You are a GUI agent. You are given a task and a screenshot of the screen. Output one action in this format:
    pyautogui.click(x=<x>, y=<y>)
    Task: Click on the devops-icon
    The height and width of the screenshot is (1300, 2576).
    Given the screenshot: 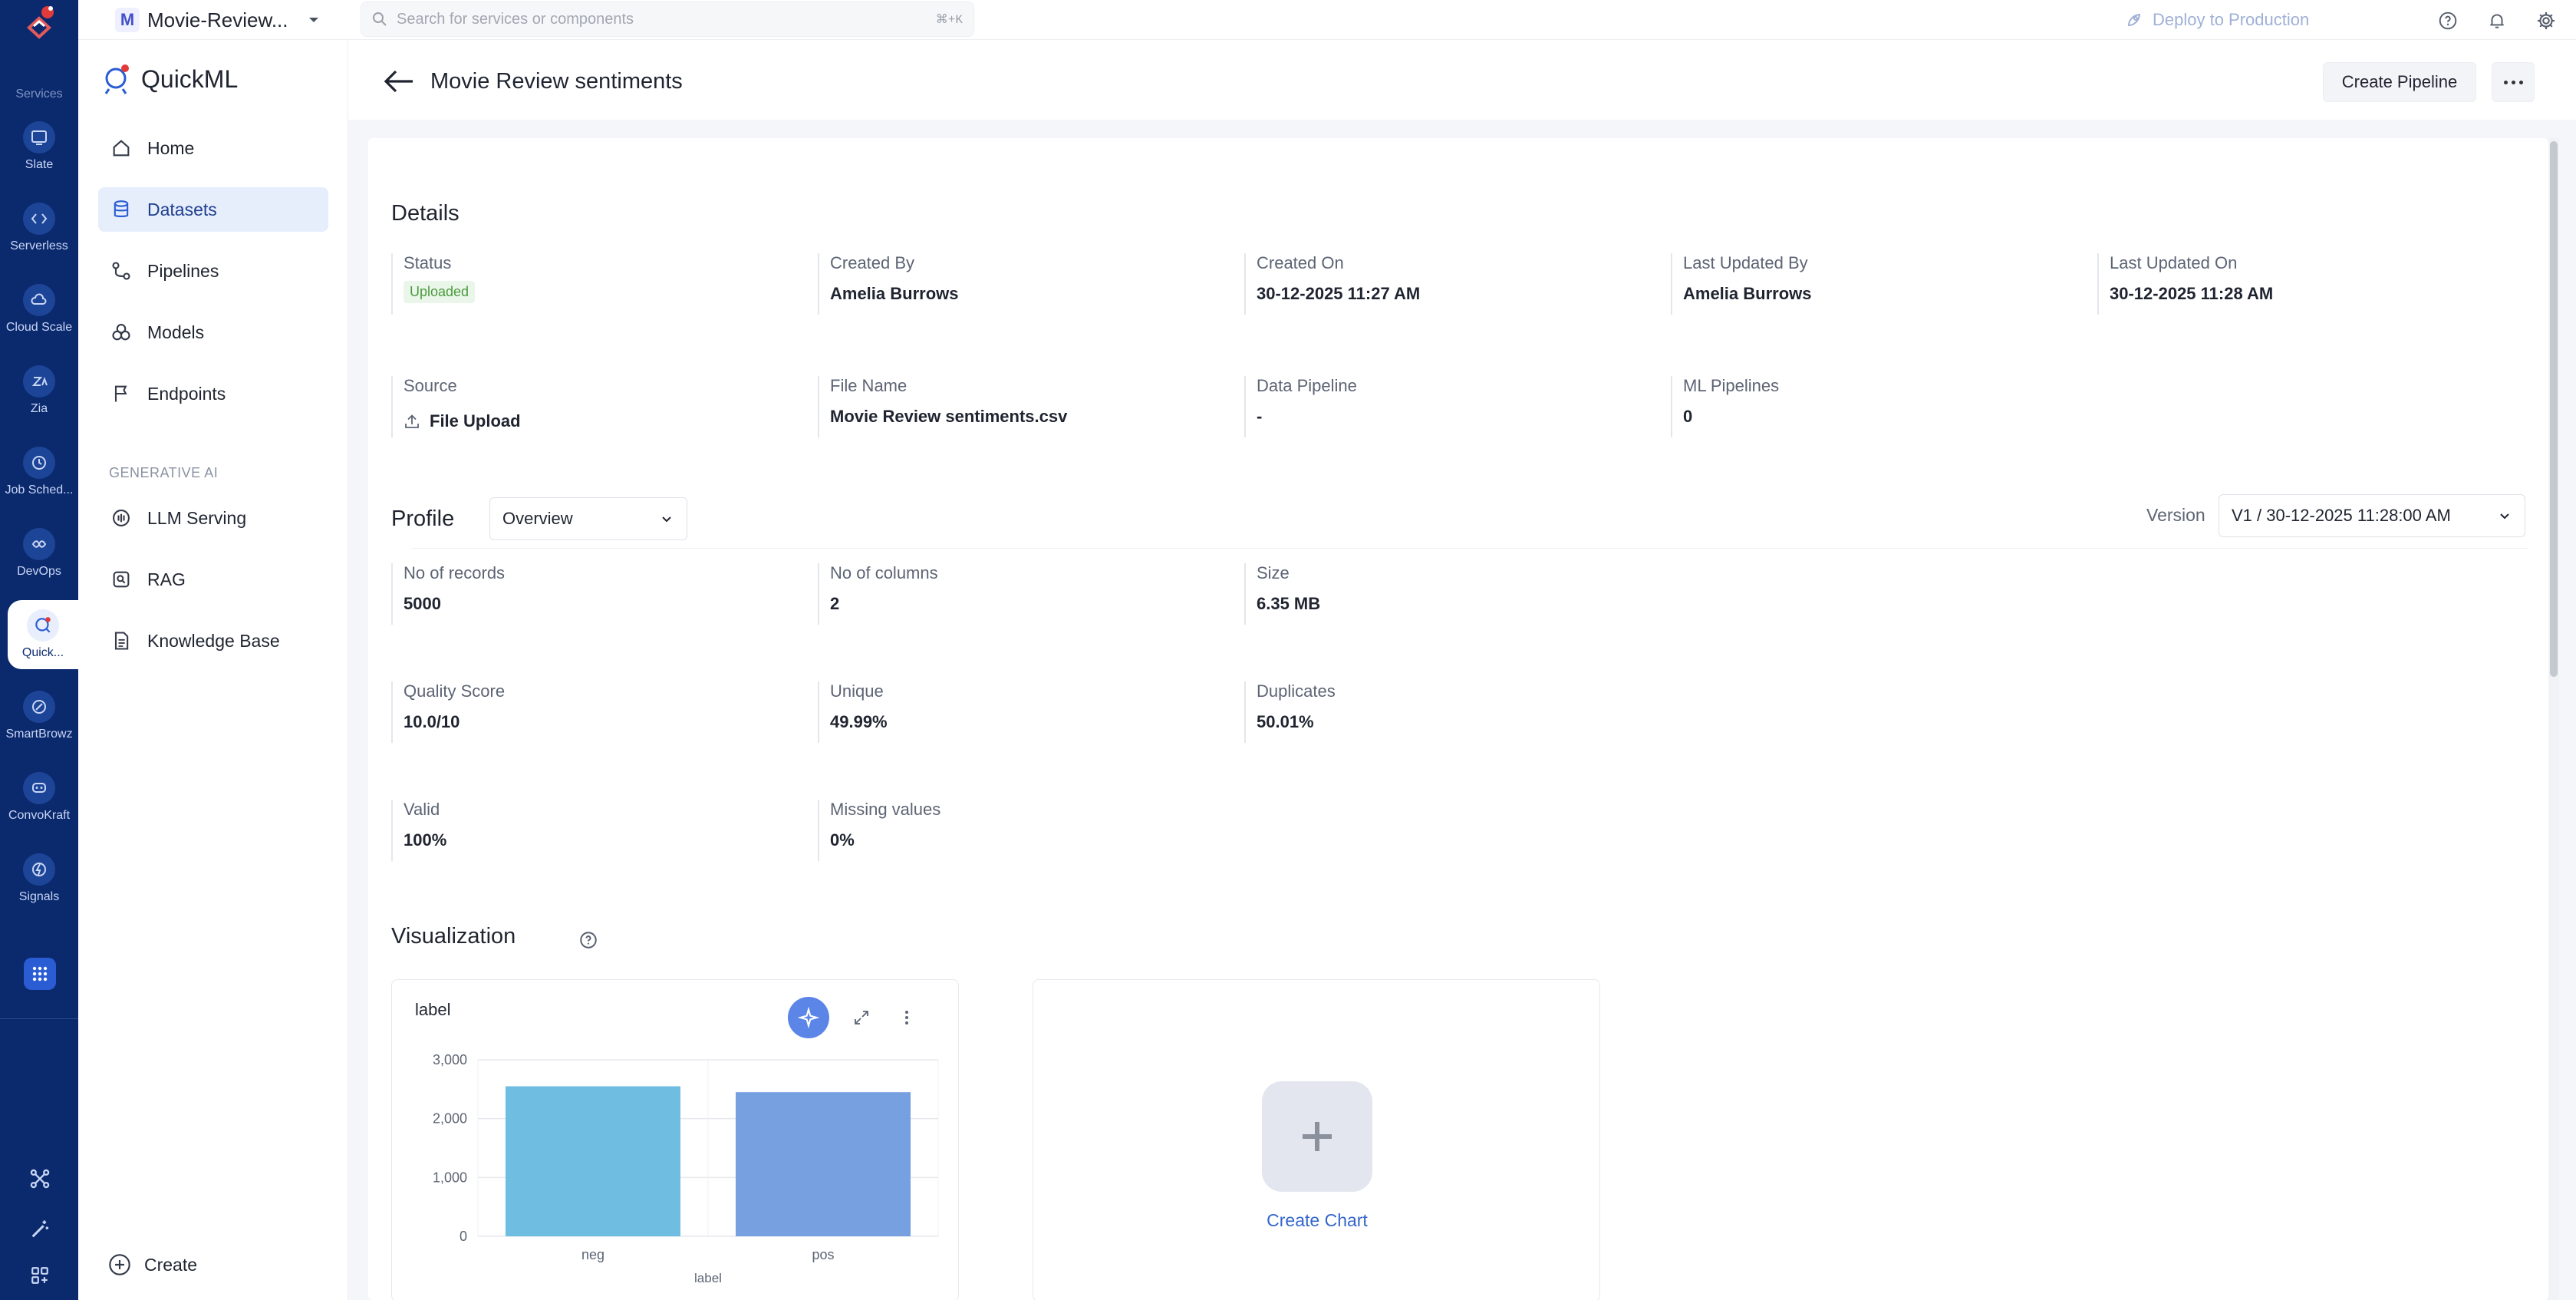 What is the action you would take?
    pyautogui.click(x=39, y=544)
    